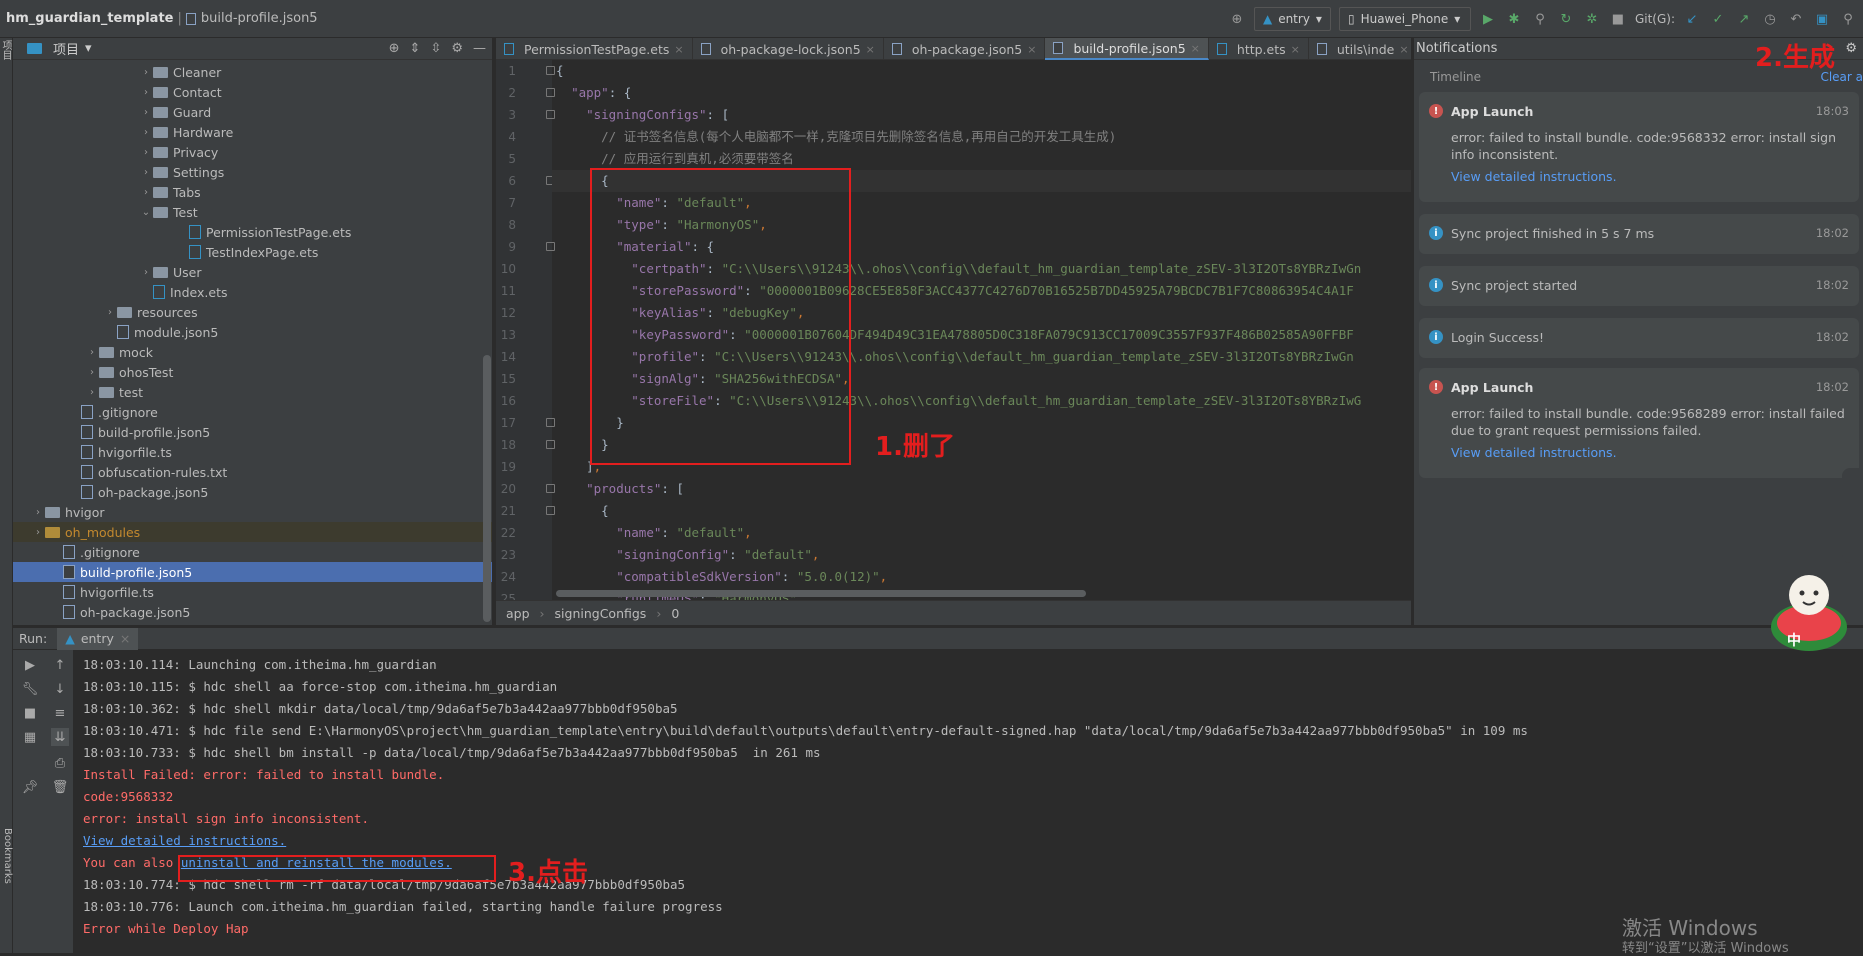  What do you see at coordinates (965, 49) in the screenshot?
I see `editor-tab: oh-package.json5 ×` at bounding box center [965, 49].